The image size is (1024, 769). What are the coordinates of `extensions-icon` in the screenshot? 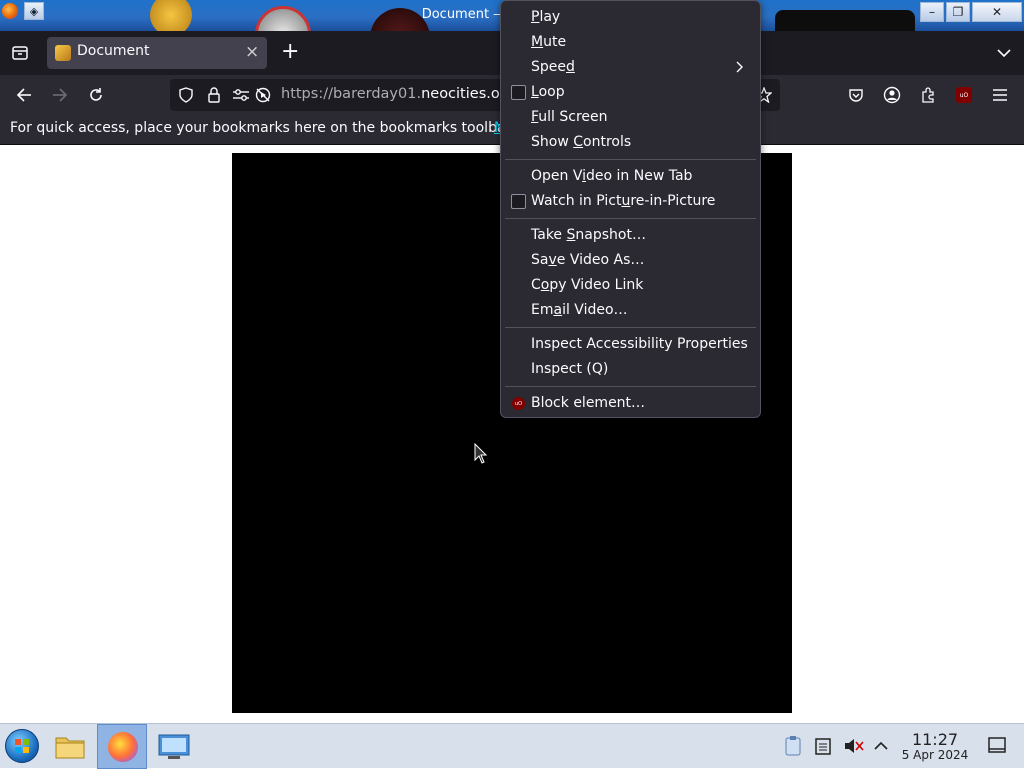 It's located at (928, 95).